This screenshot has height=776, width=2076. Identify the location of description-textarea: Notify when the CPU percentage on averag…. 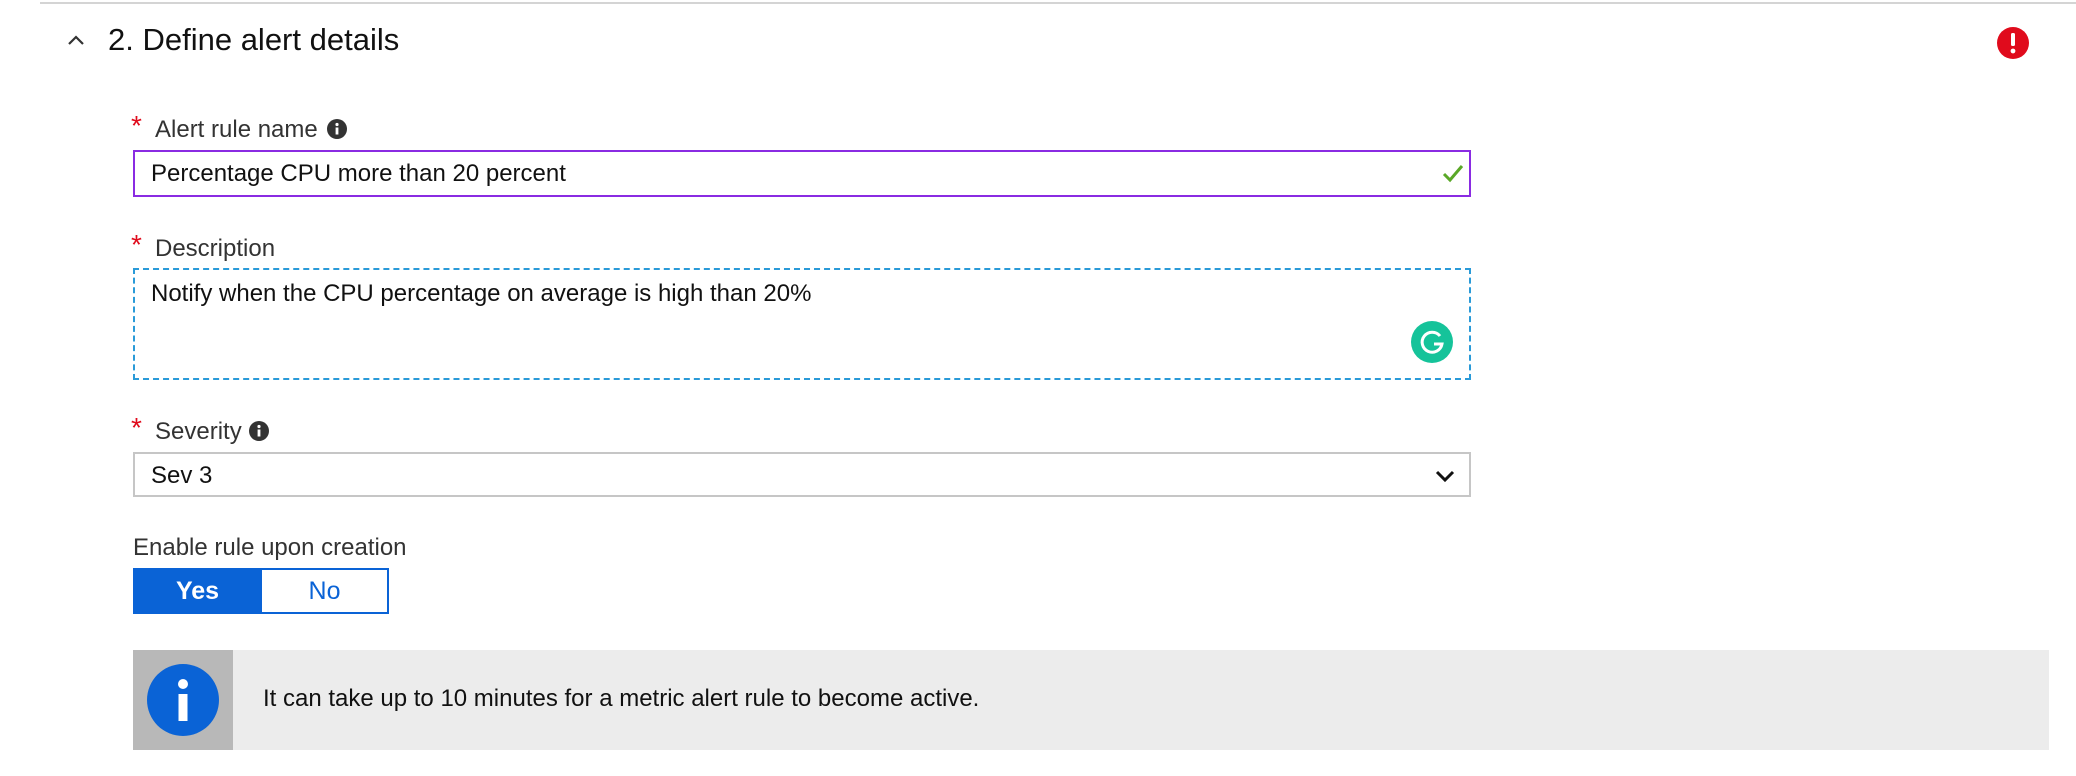
(802, 324).